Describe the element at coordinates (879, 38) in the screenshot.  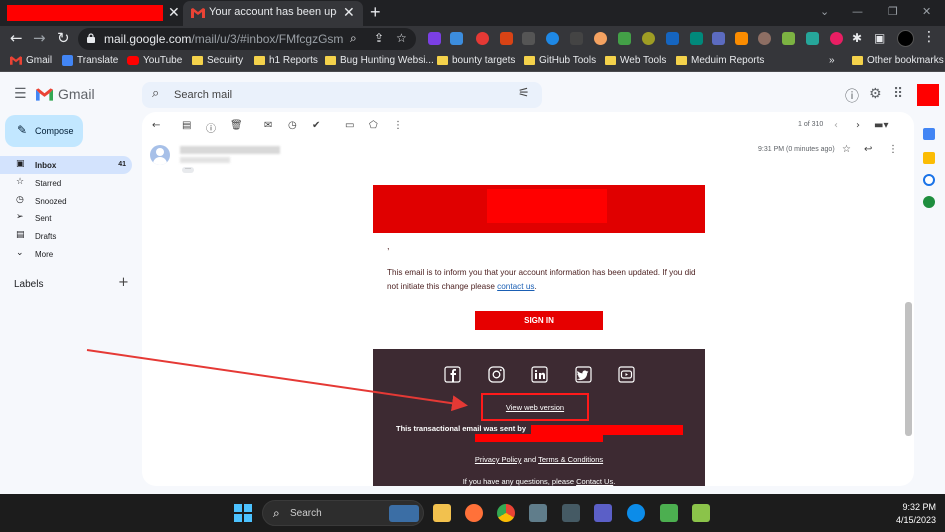
I see `side-panel-icon: ▣` at that location.